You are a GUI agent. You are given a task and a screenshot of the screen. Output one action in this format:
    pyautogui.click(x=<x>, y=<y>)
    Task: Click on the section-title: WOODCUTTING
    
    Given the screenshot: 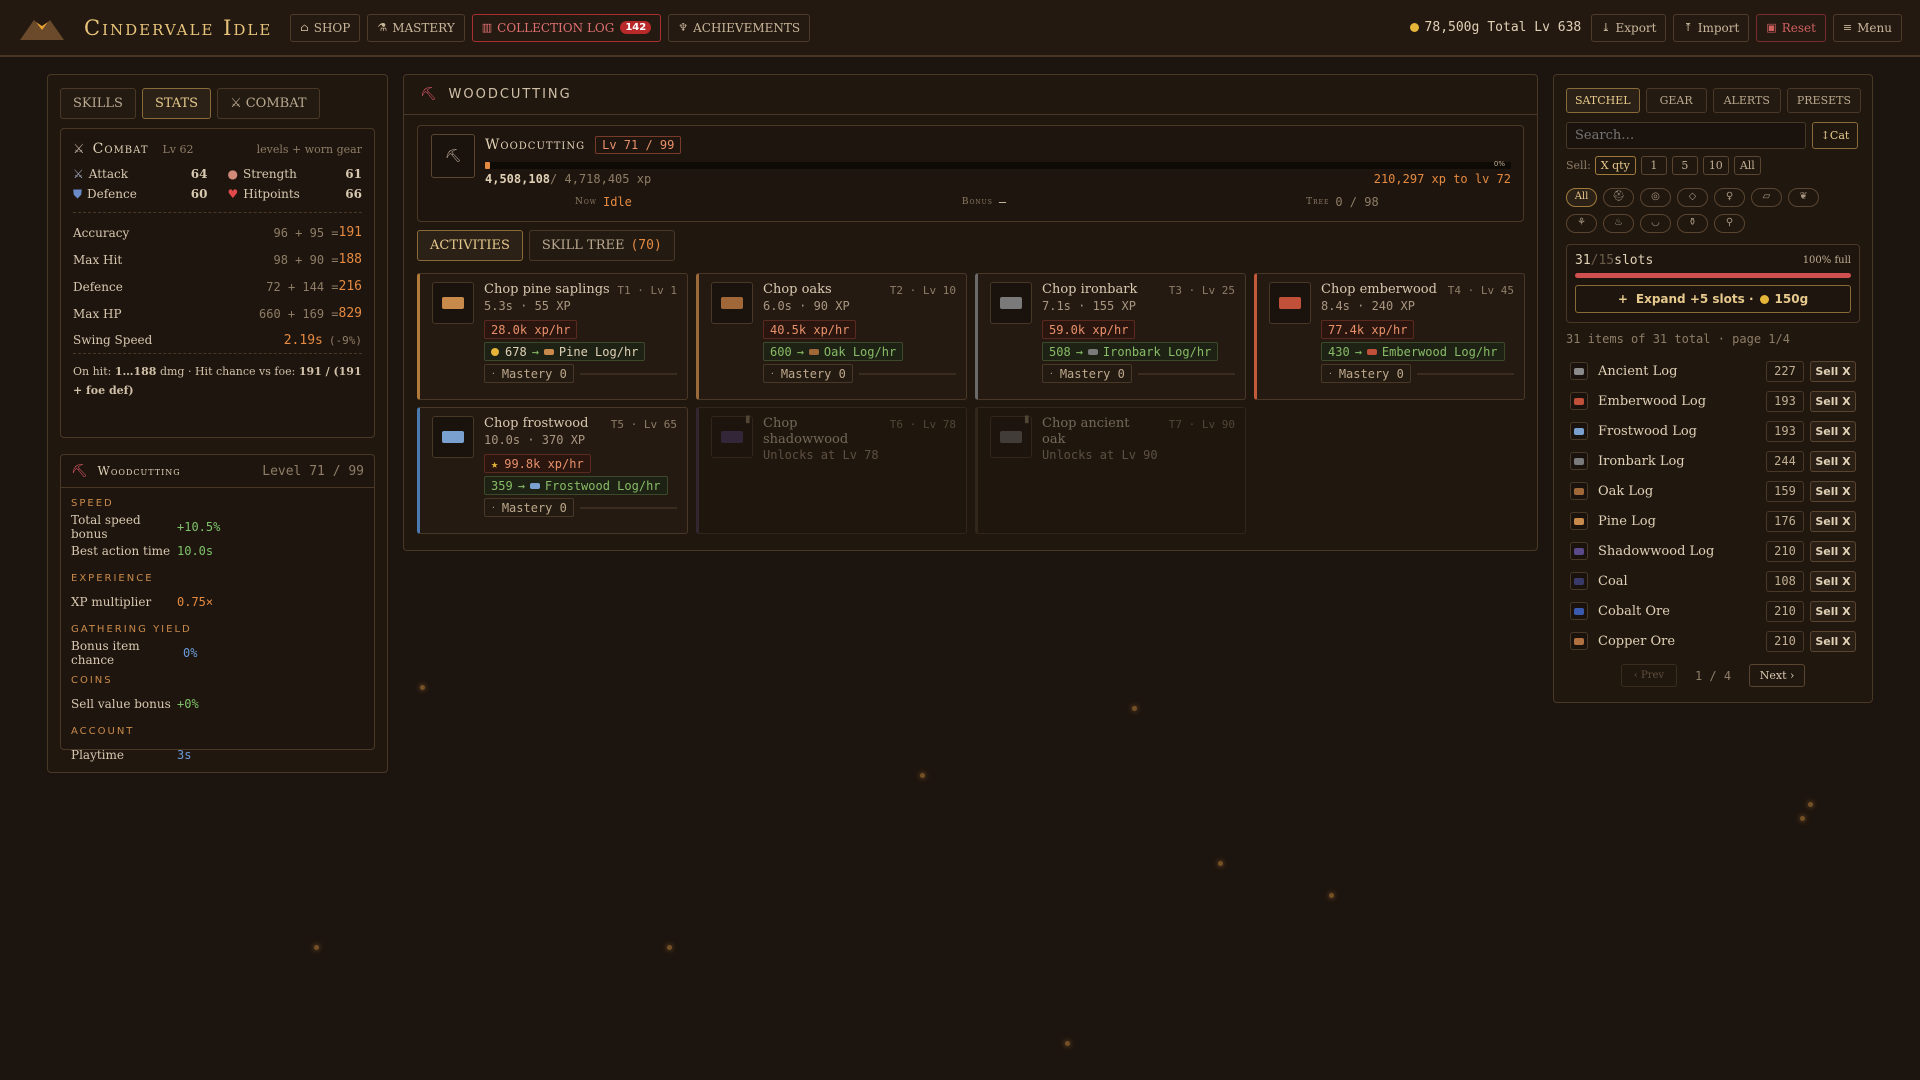 What is the action you would take?
    pyautogui.click(x=510, y=94)
    